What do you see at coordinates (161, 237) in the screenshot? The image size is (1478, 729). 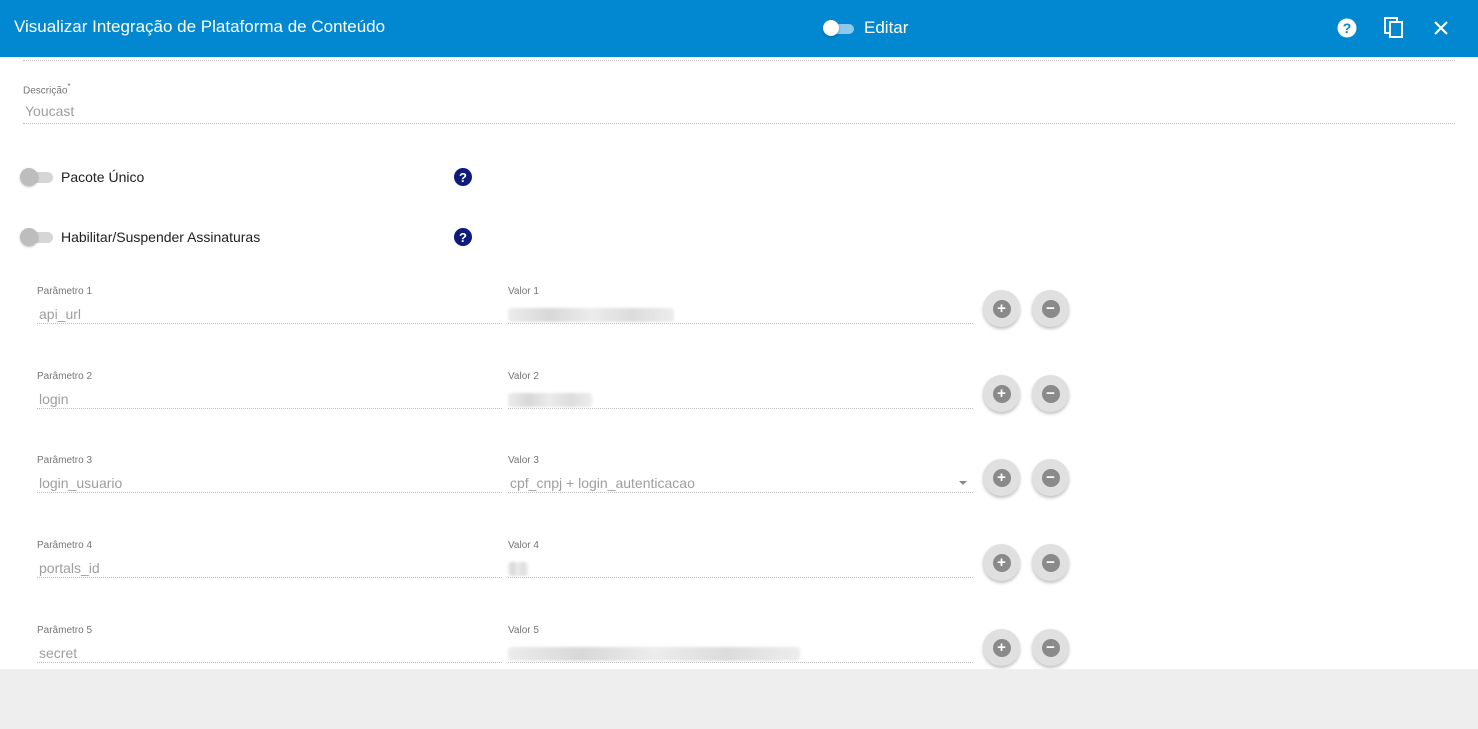 I see `assinaturas-label: Habilitar/Suspender Assinaturas` at bounding box center [161, 237].